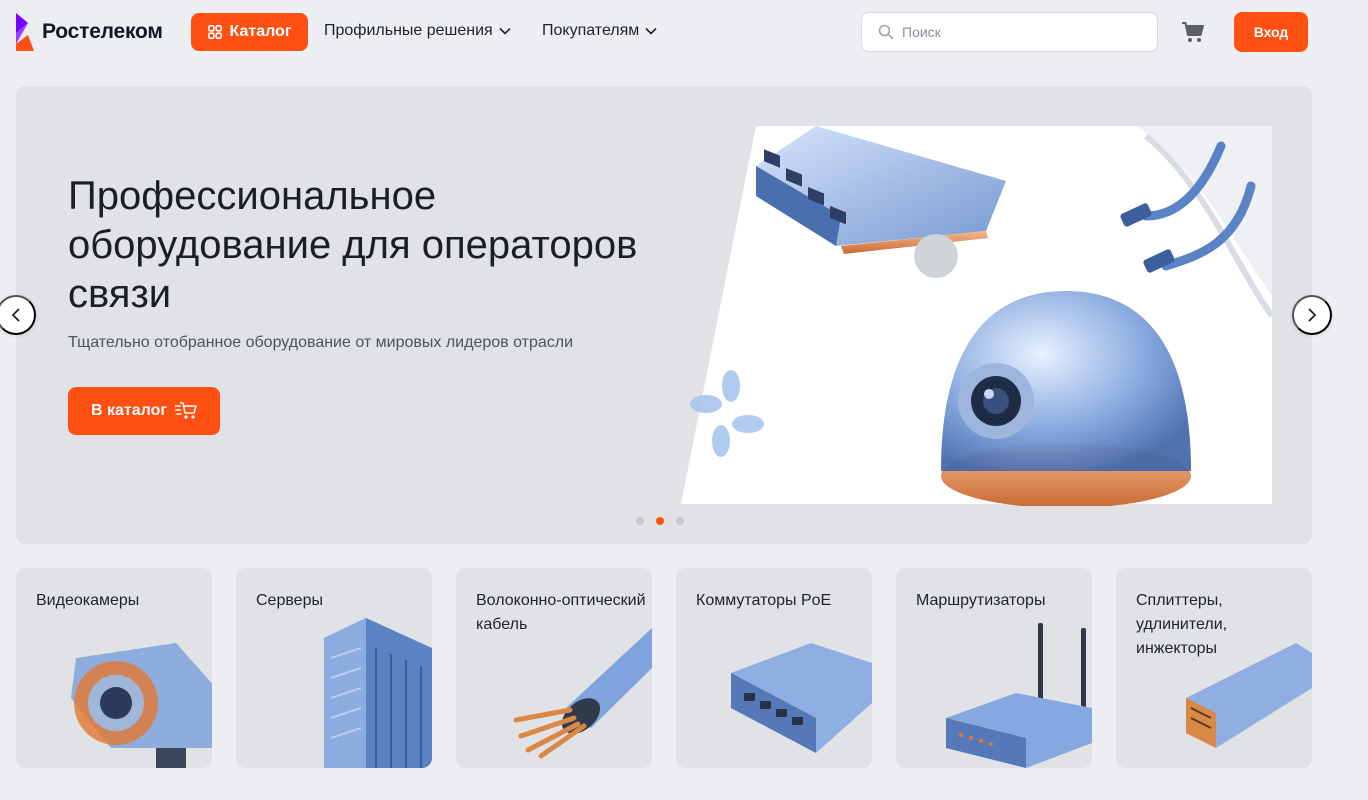 The height and width of the screenshot is (800, 1368). I want to click on rostelecom-logo-icon, so click(25, 32).